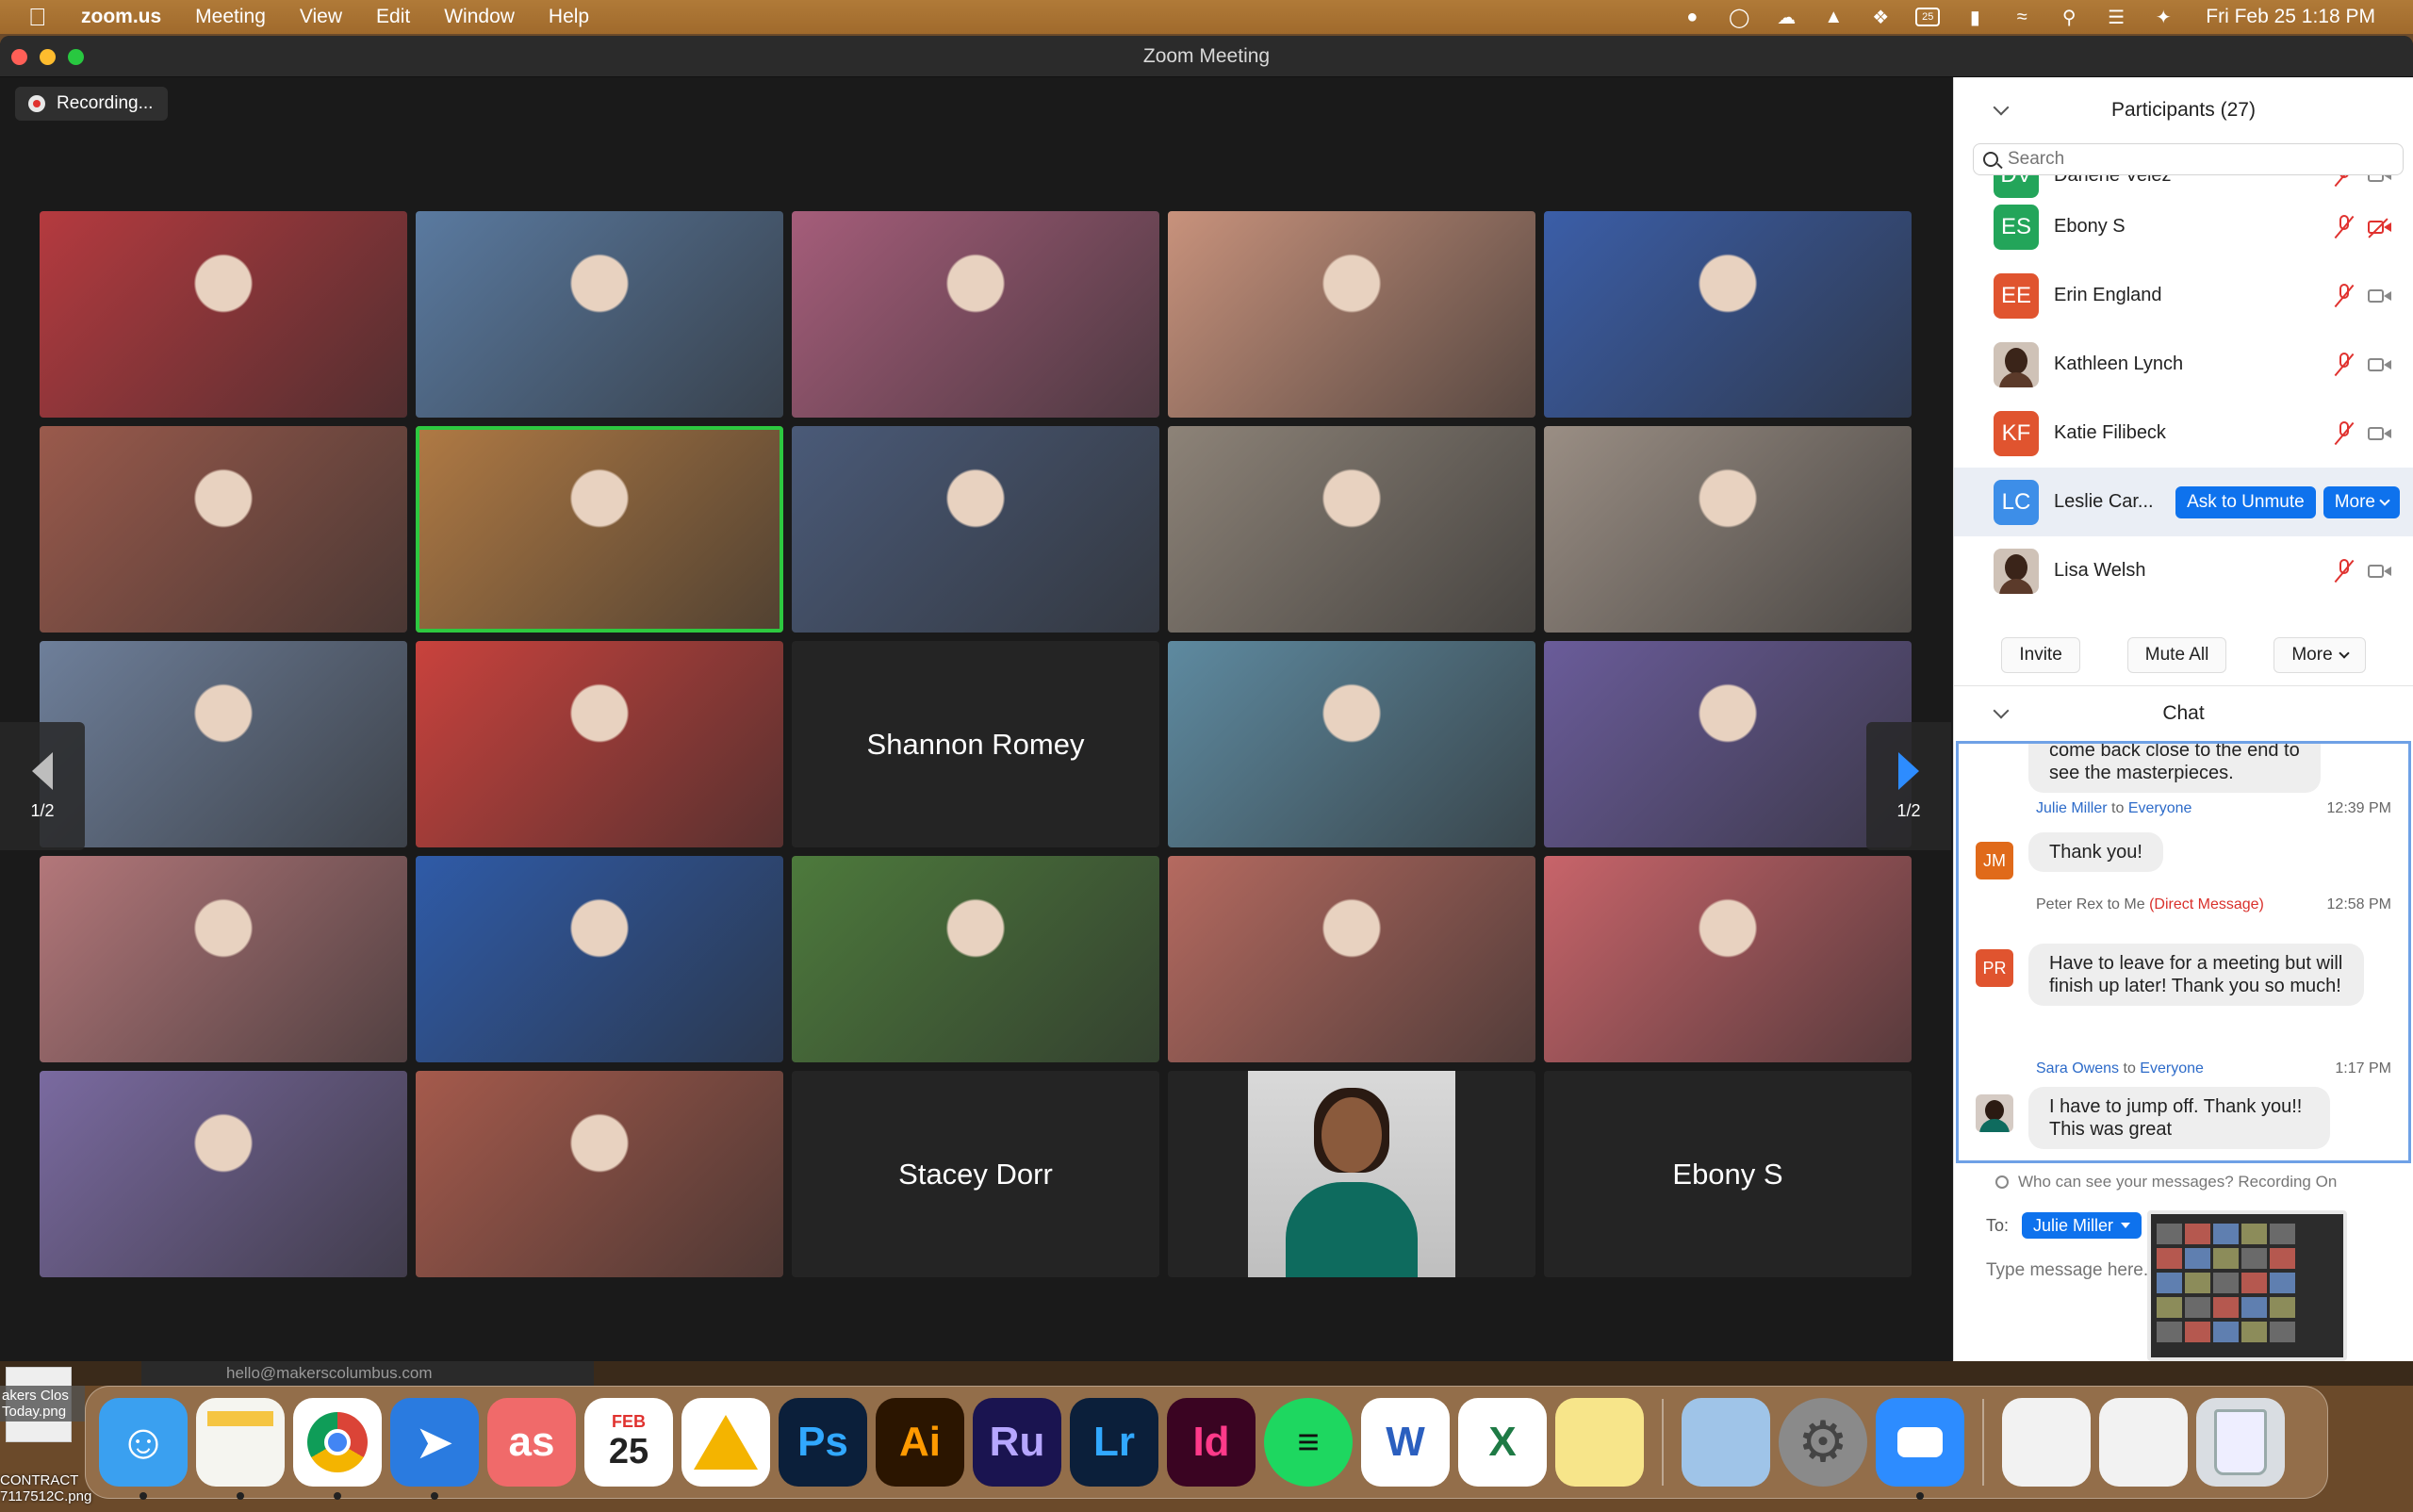 The image size is (2413, 1512). What do you see at coordinates (1833, 17) in the screenshot?
I see `drive-status-icon: ▲` at bounding box center [1833, 17].